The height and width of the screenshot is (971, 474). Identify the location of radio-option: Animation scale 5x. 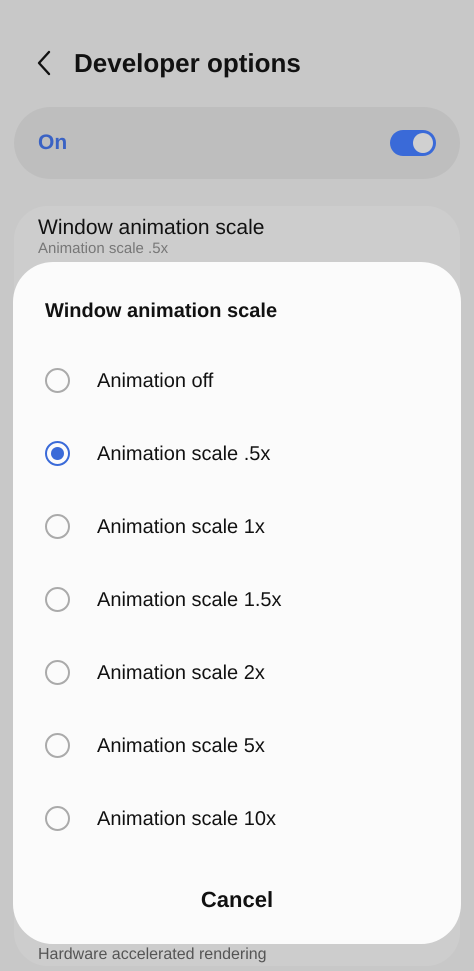
(237, 745).